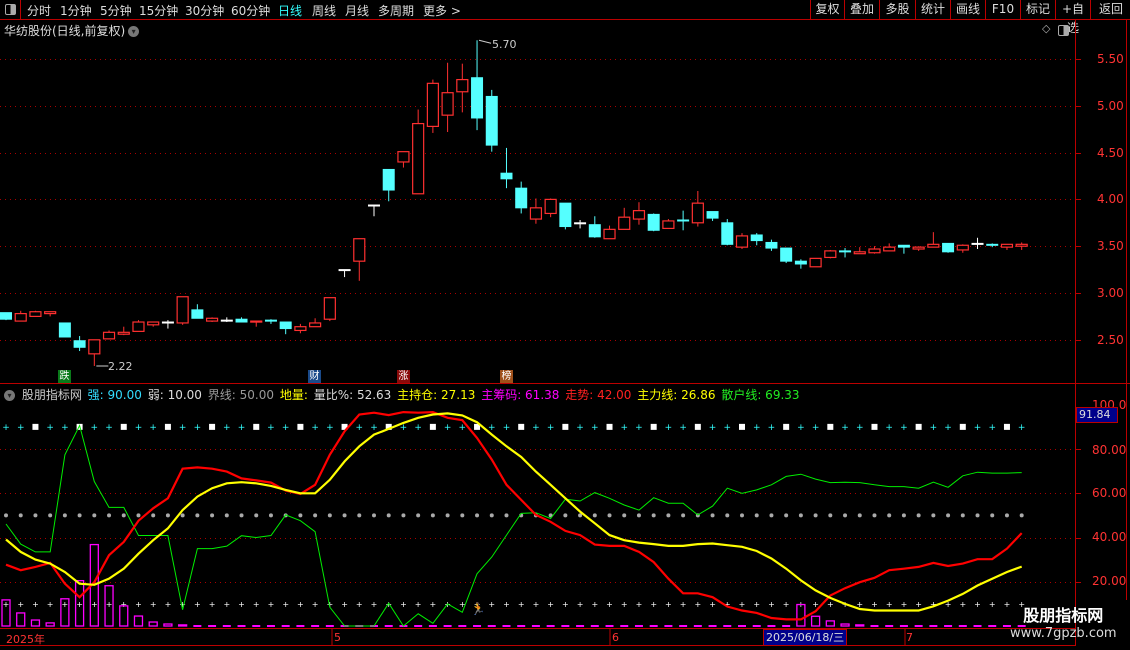  What do you see at coordinates (760, 395) in the screenshot?
I see `param-retail-line: 散户线: 69.33` at bounding box center [760, 395].